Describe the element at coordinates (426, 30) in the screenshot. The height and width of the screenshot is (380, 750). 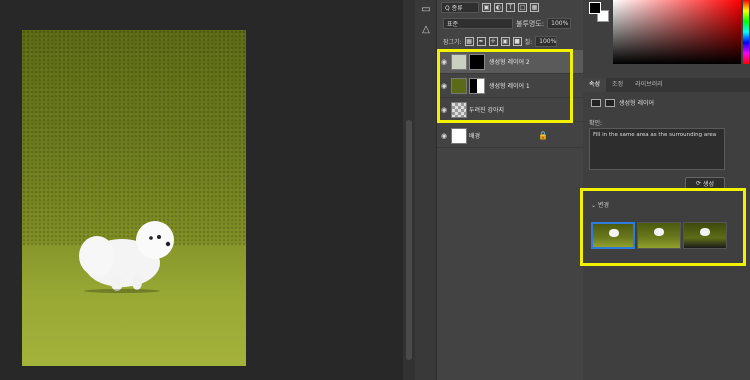
I see `beaker-icon: △` at that location.